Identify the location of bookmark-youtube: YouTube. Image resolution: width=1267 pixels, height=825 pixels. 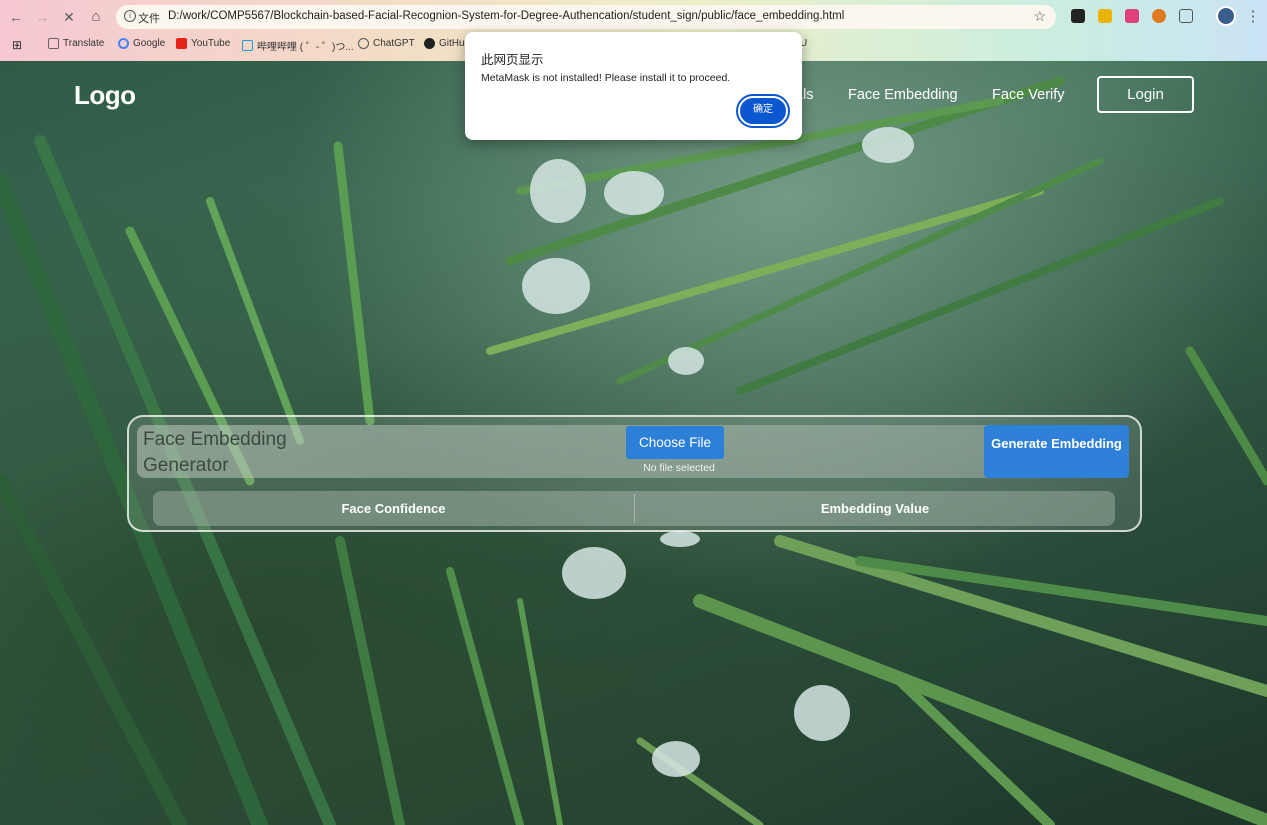
(203, 43).